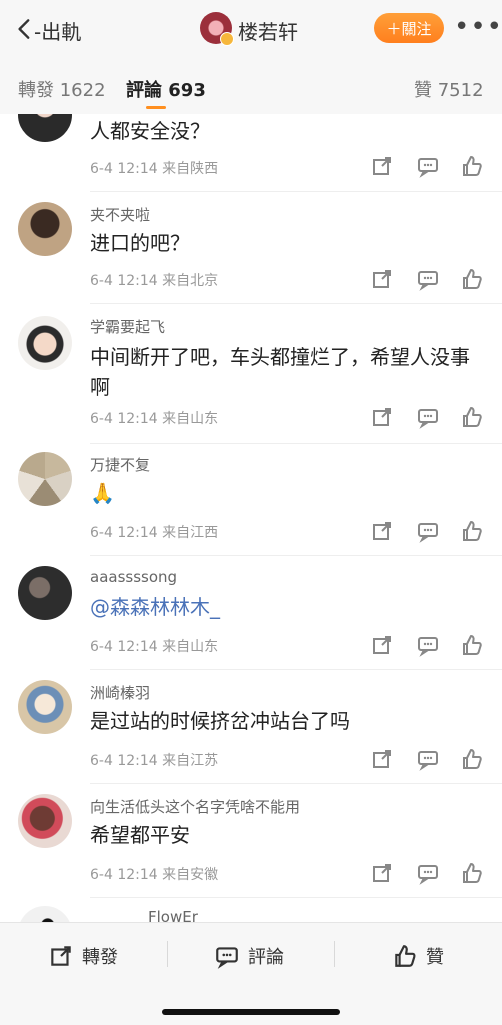 The width and height of the screenshot is (502, 1025). Describe the element at coordinates (449, 89) in the screenshot. I see `tab-like: 贊 7512` at that location.